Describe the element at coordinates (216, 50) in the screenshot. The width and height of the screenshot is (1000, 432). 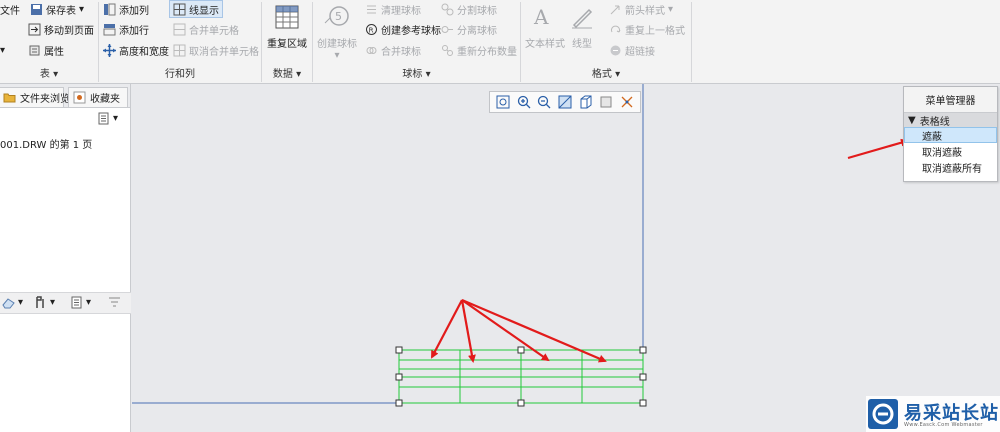
I see `unmerge-cells-button: 取消合并单元格` at that location.